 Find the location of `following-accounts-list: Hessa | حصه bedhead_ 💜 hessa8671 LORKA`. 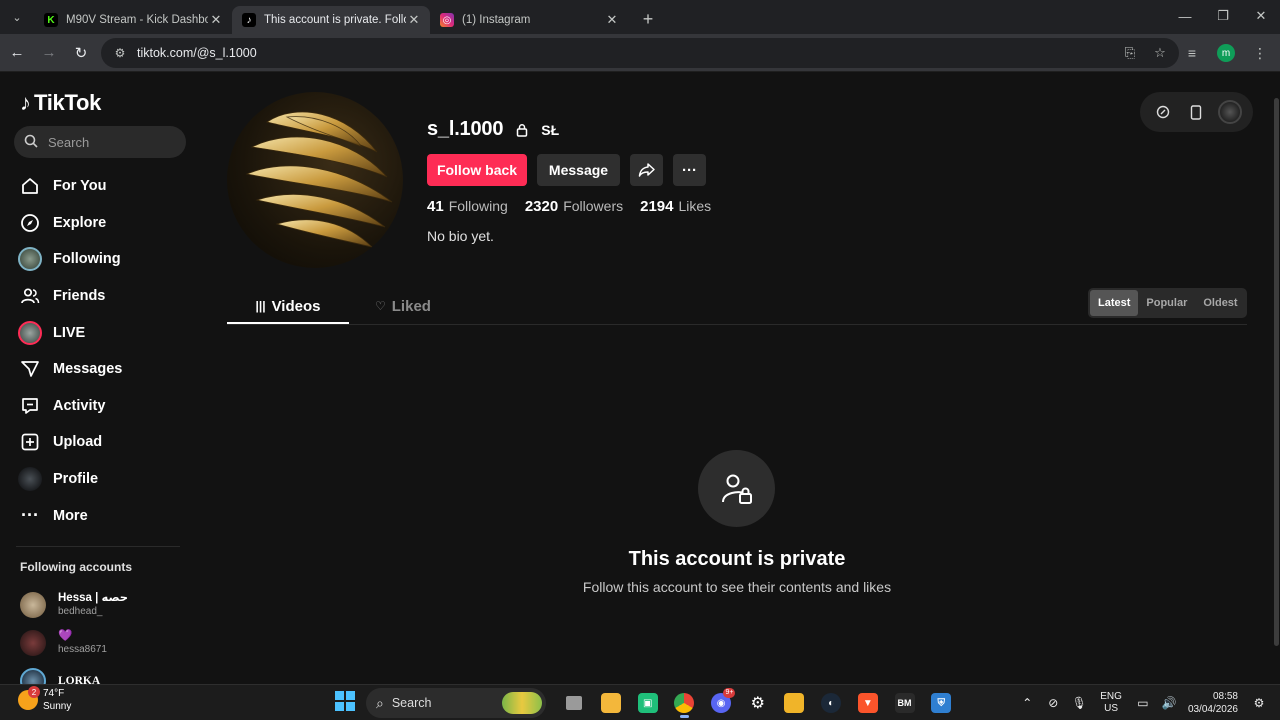

following-accounts-list: Hessa | حصه bedhead_ 💜 hessa8671 LORKA is located at coordinates (74, 635).